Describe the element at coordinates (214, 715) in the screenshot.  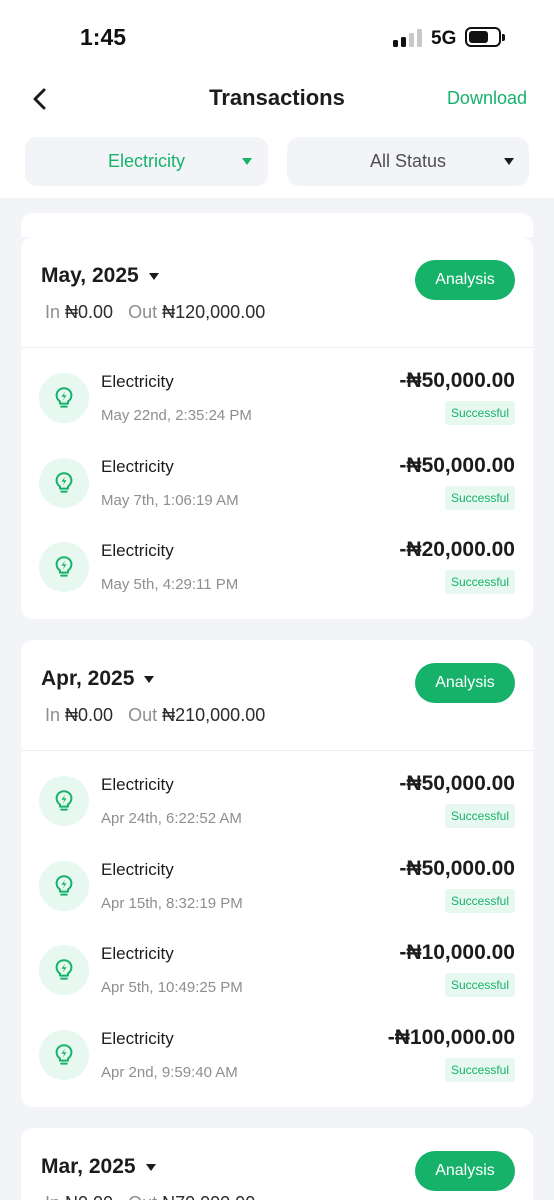
I see `out-value: ₦210,000.00` at that location.